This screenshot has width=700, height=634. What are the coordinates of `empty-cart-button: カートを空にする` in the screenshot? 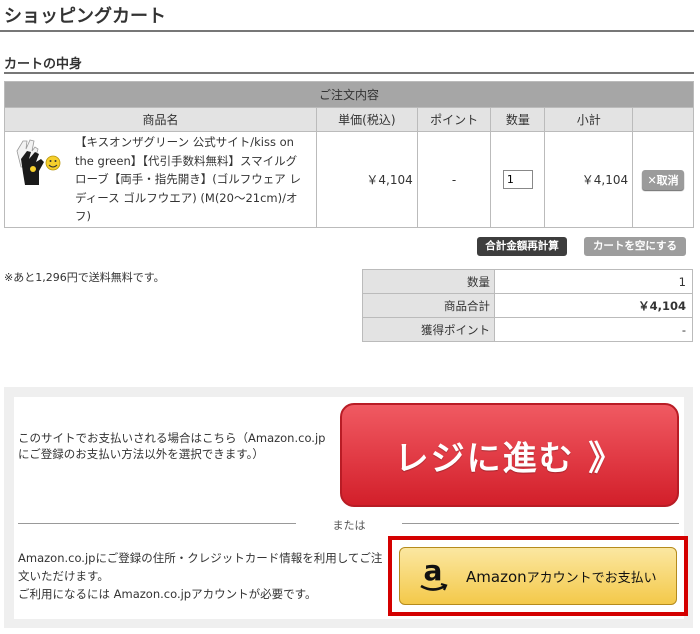 It's located at (635, 246).